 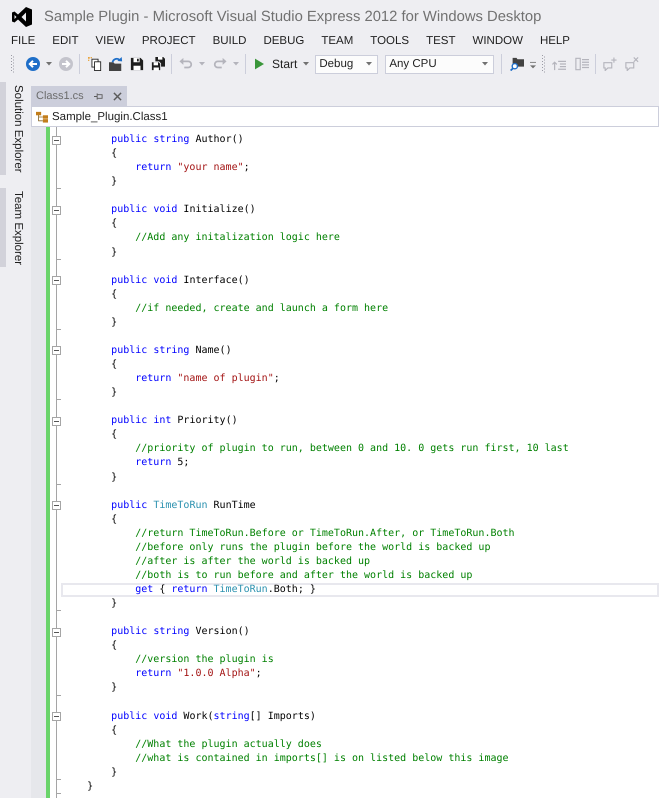 What do you see at coordinates (174, 420) in the screenshot?
I see `code-line: public int Priority()` at bounding box center [174, 420].